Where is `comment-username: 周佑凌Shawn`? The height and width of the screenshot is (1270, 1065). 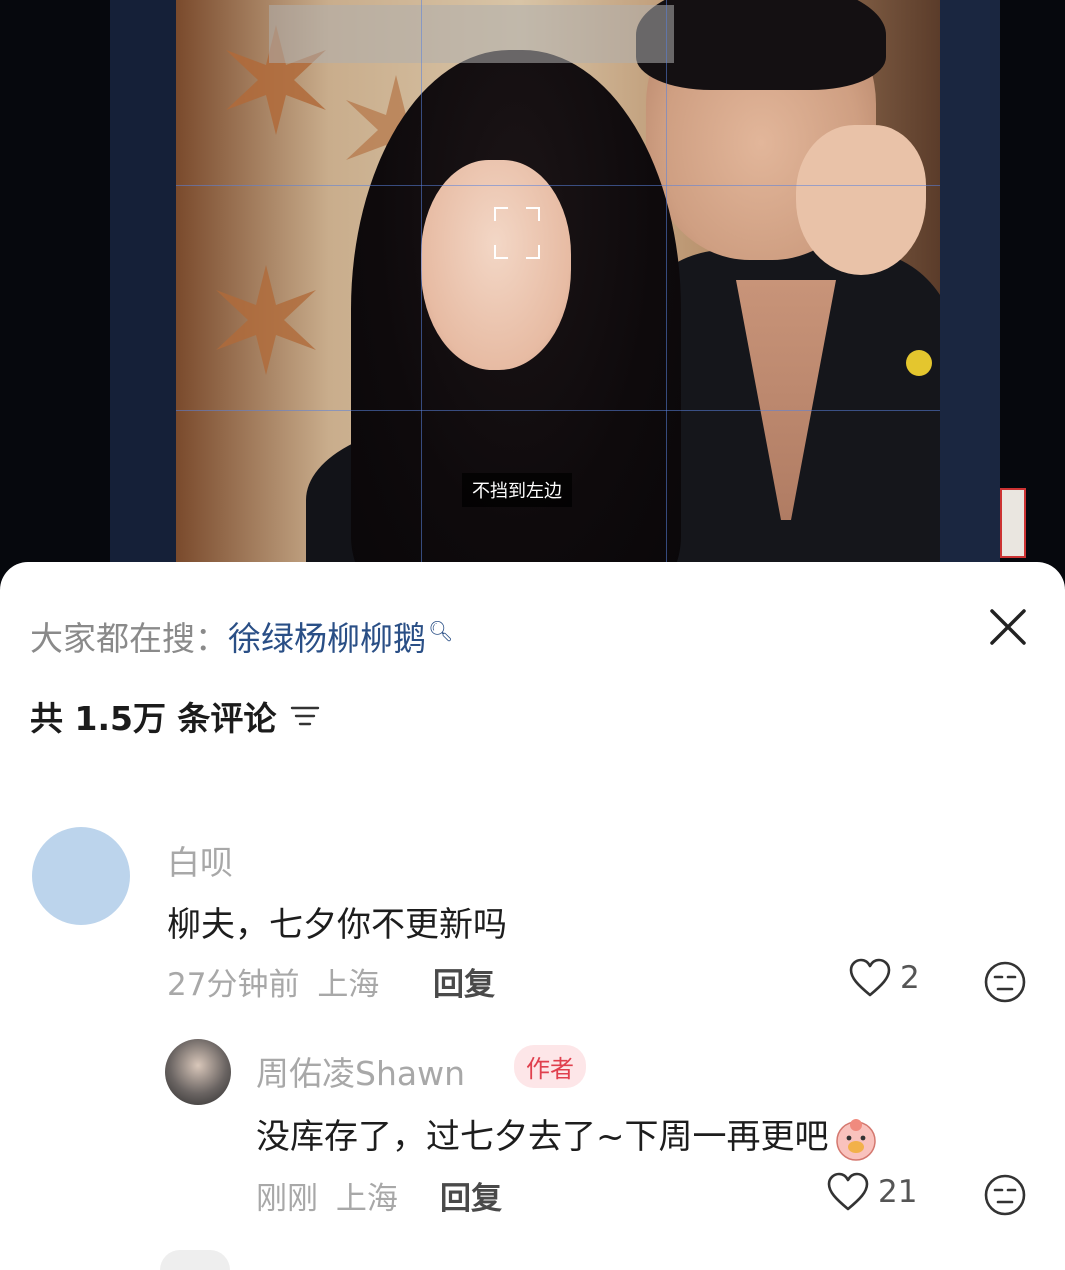
comment-username: 周佑凌Shawn is located at coordinates (360, 1071).